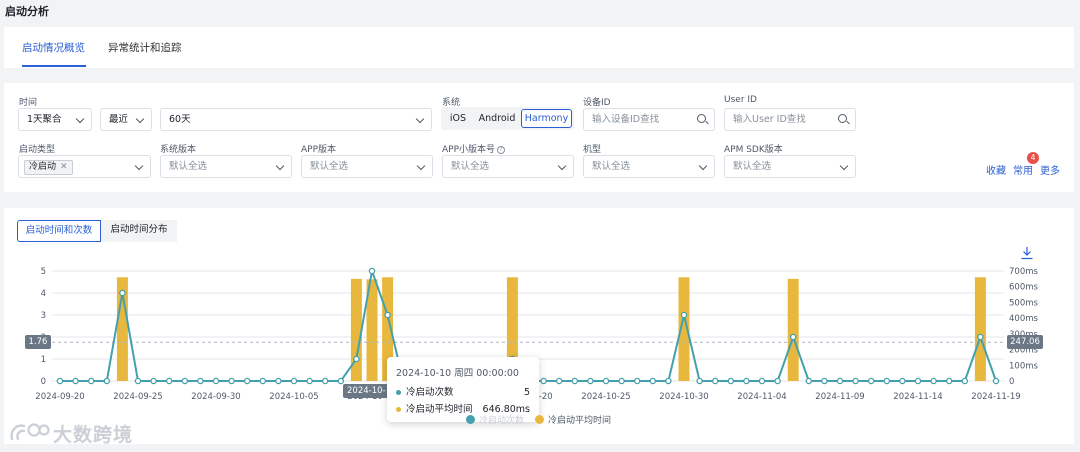 This screenshot has width=1080, height=452. What do you see at coordinates (526, 392) in the screenshot?
I see `tooltip-series-value: 5` at bounding box center [526, 392].